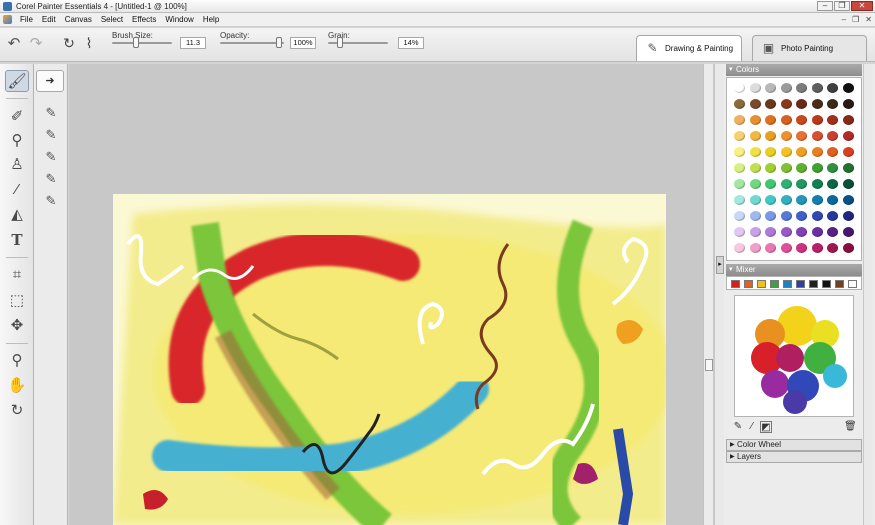 The height and width of the screenshot is (525, 875). I want to click on brush-size-field: 11.3, so click(193, 43).